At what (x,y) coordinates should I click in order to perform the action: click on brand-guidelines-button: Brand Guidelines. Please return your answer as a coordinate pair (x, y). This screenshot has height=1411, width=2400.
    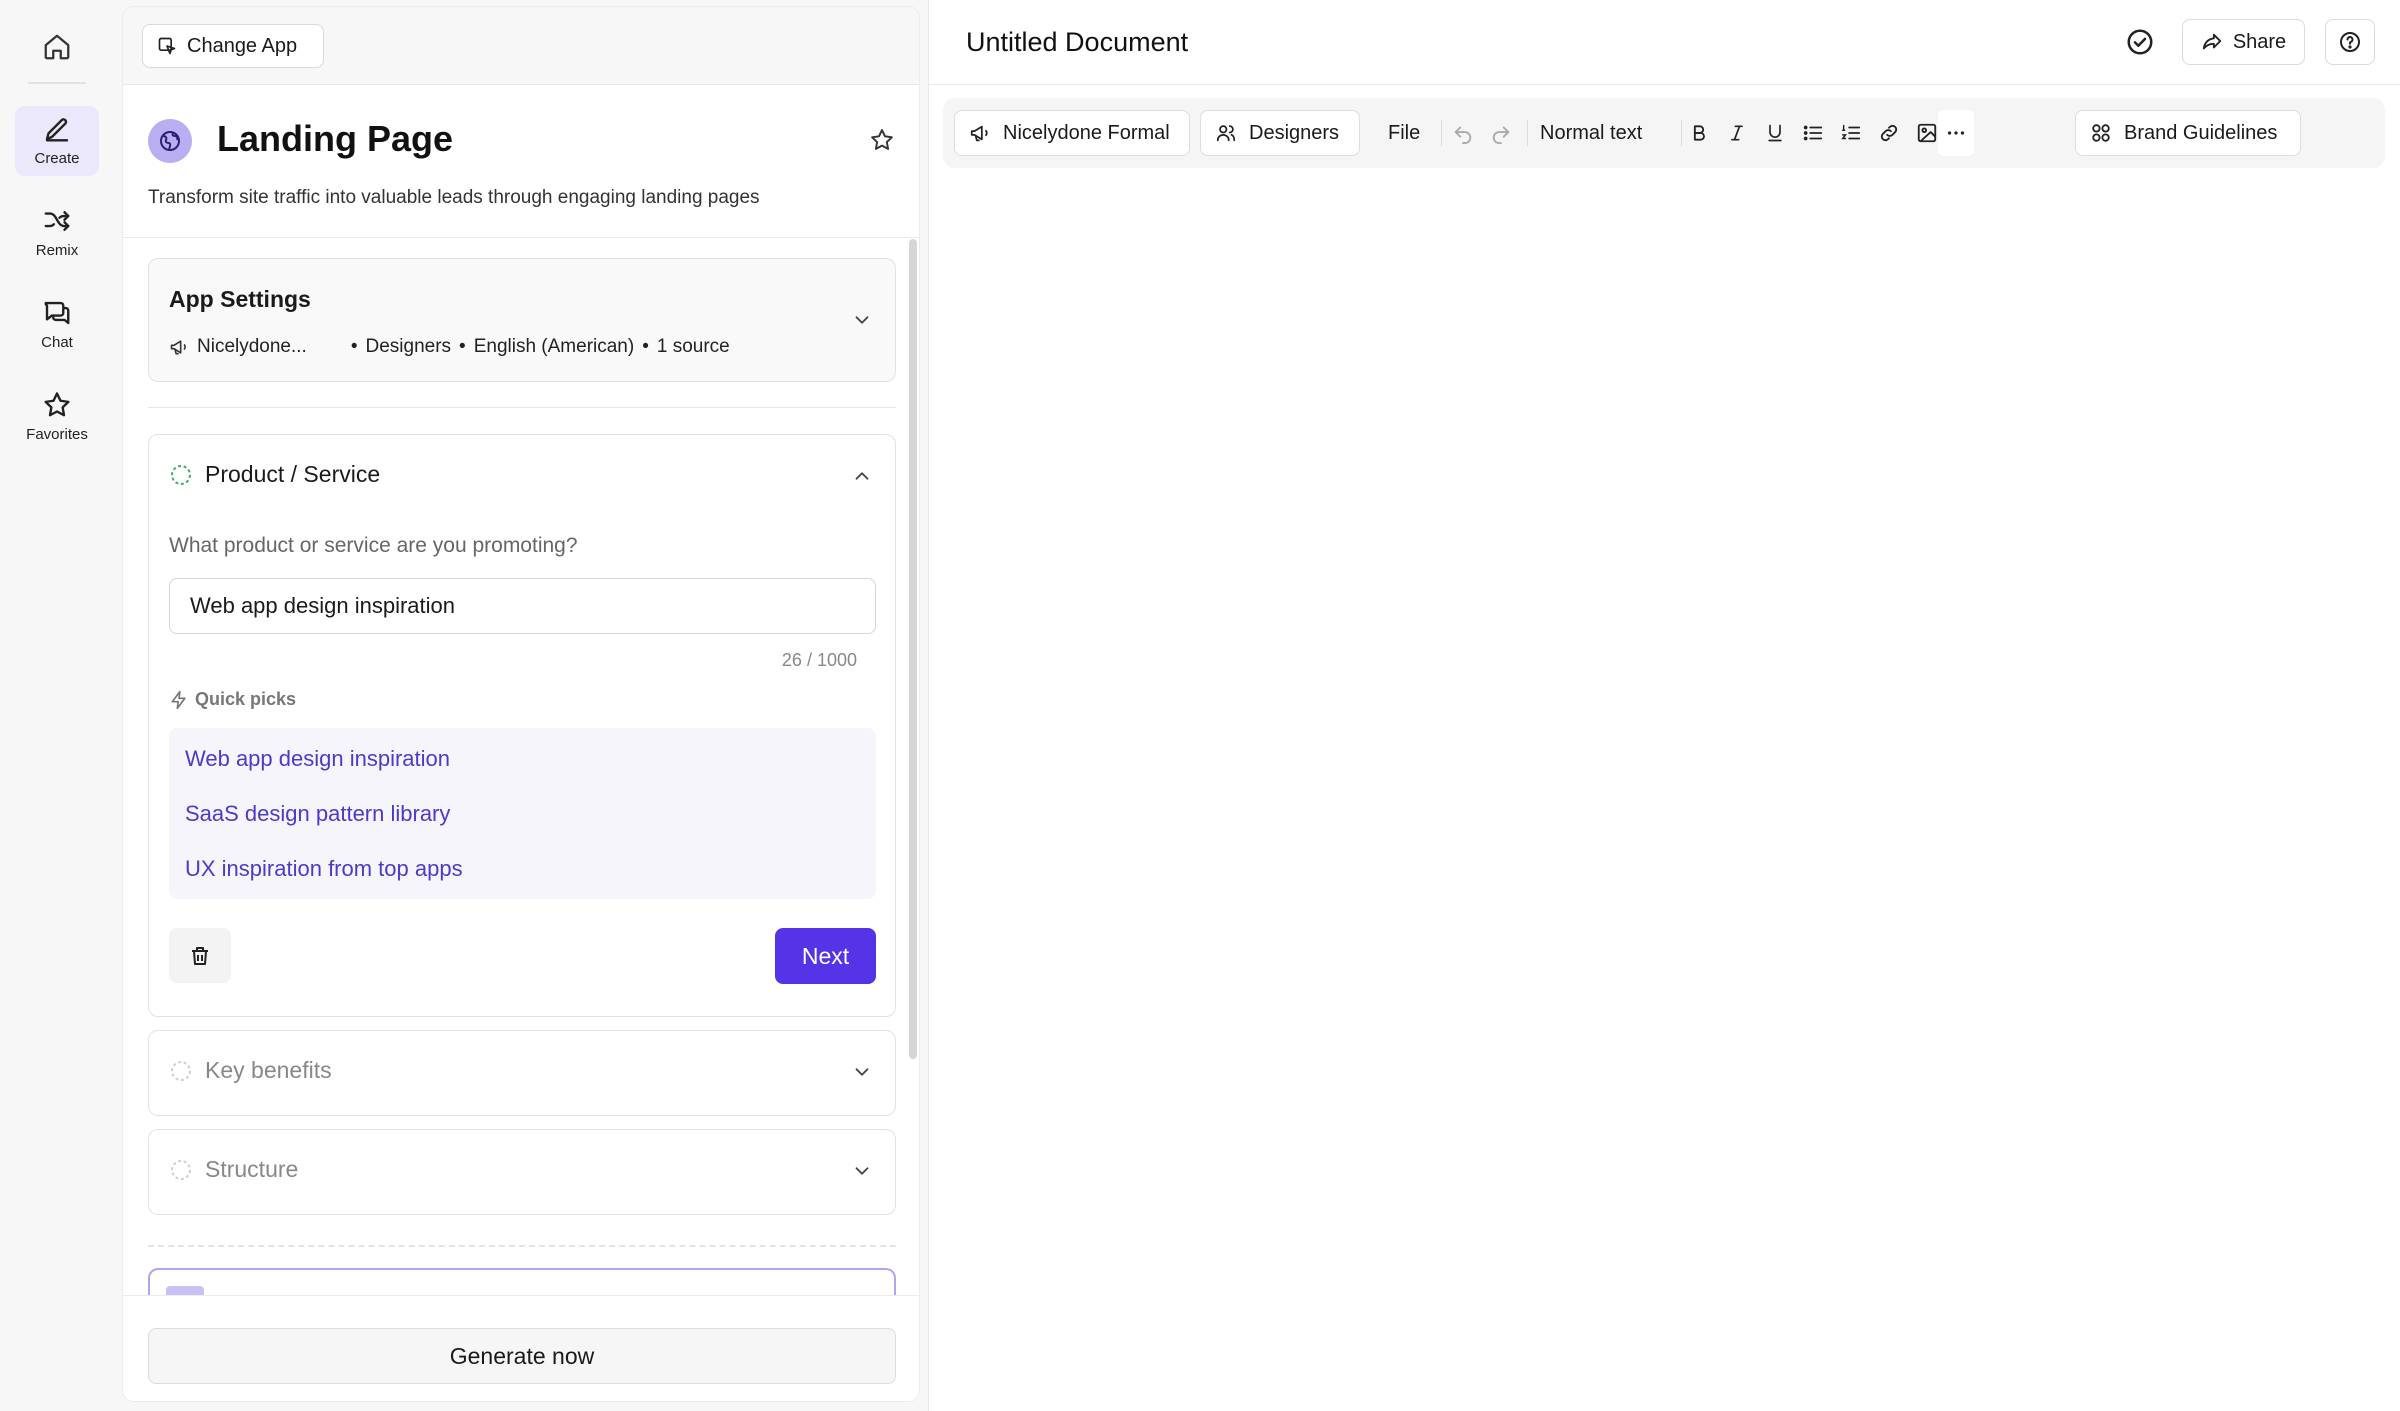
    Looking at the image, I should click on (2188, 133).